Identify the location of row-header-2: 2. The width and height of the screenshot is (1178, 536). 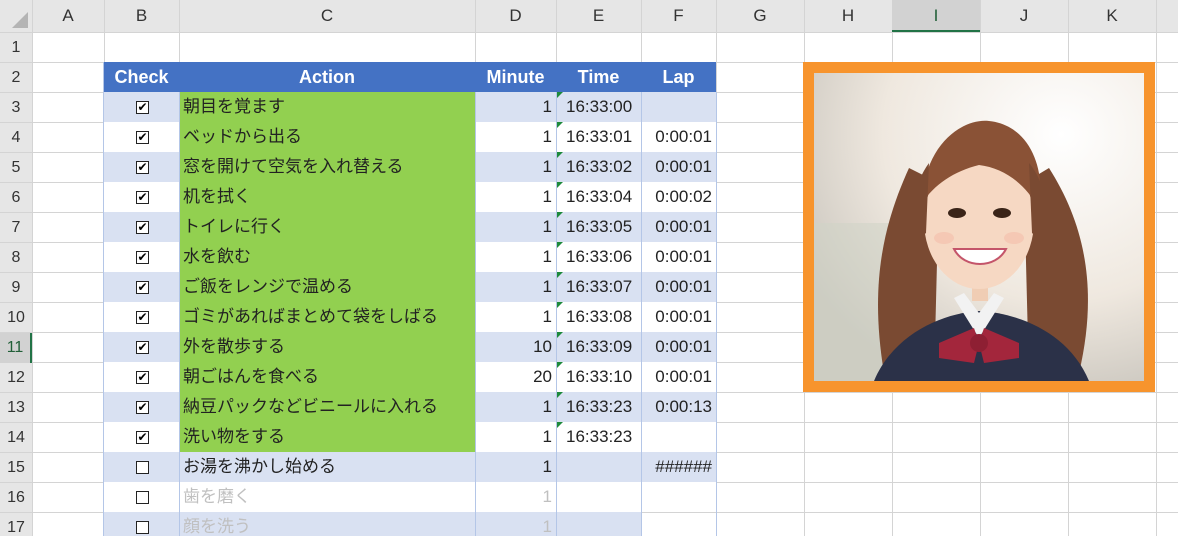
(16, 78).